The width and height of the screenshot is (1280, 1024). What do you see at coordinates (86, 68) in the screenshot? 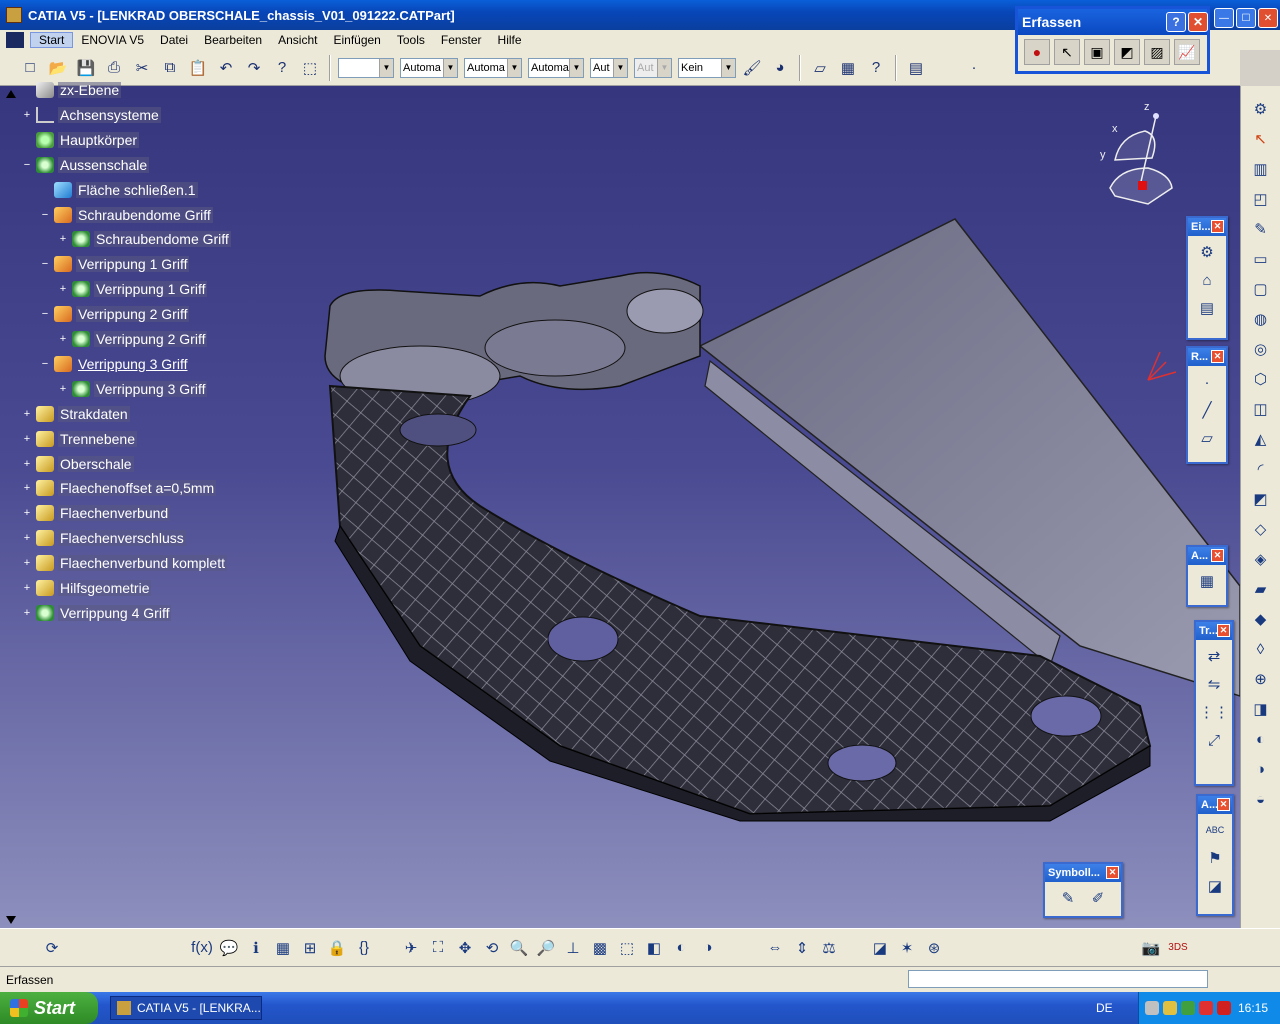
I see `save-icon: 💾` at bounding box center [86, 68].